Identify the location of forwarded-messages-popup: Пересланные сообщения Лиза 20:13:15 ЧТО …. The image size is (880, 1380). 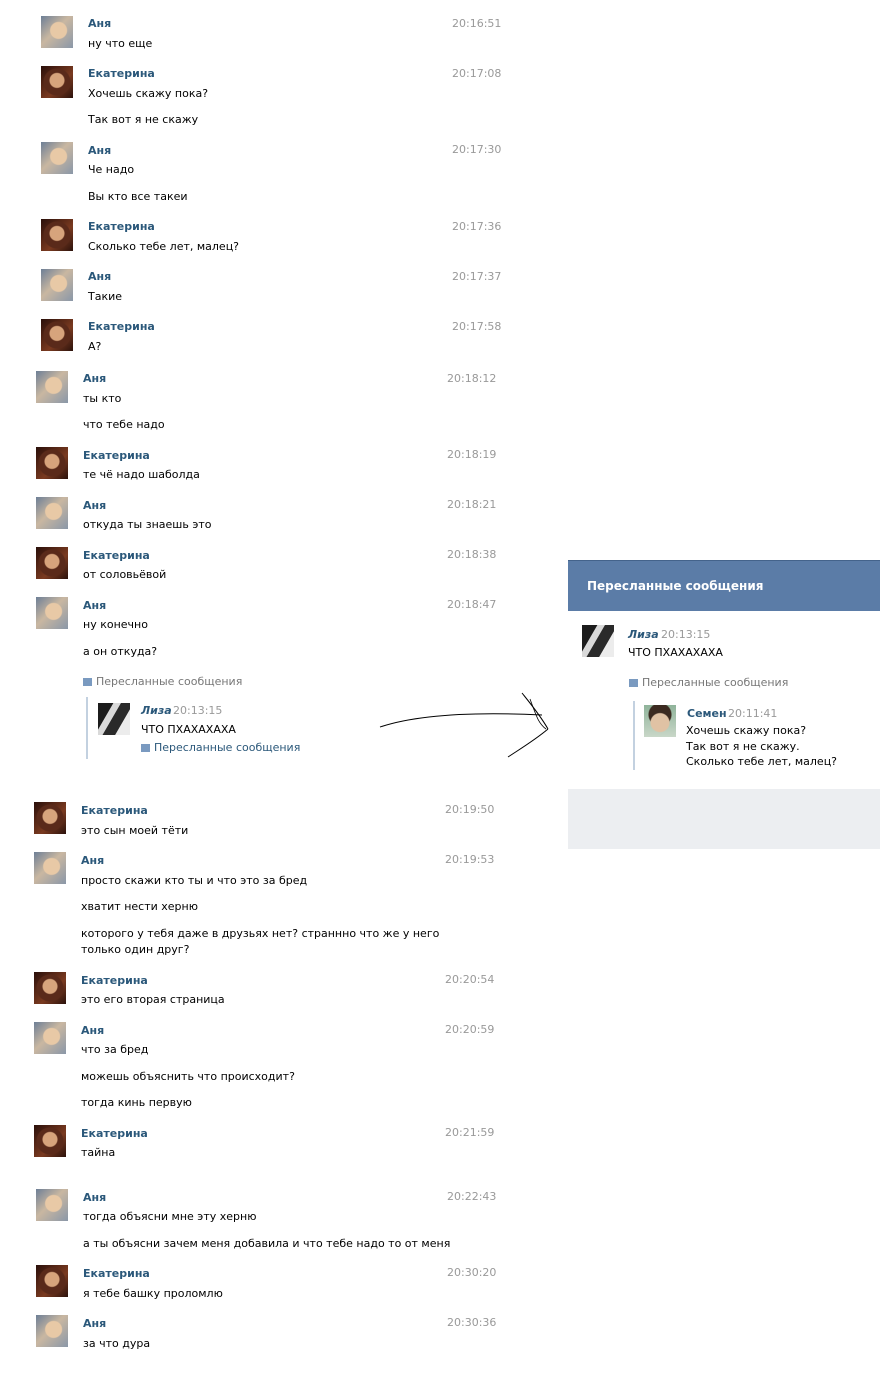
(724, 704).